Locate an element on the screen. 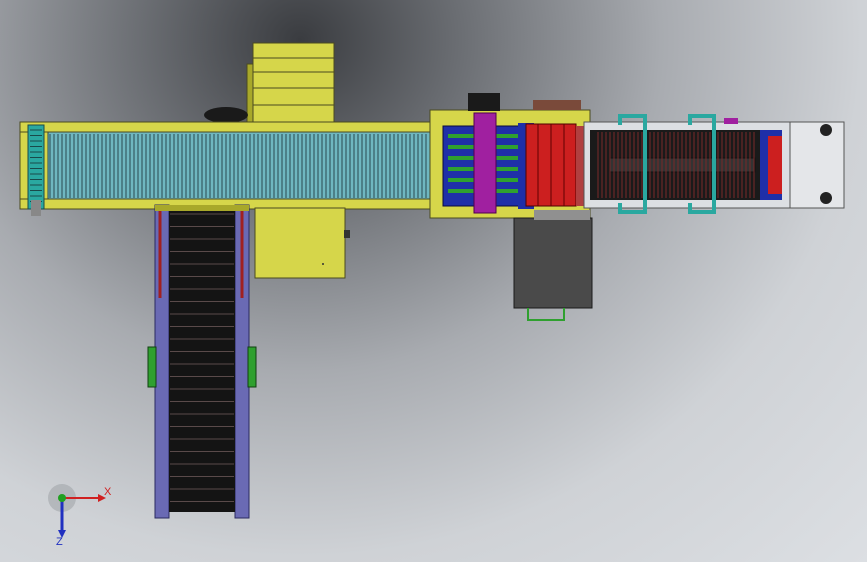 The image size is (867, 562). orientation-triad: X Y Z is located at coordinates (80, 515).